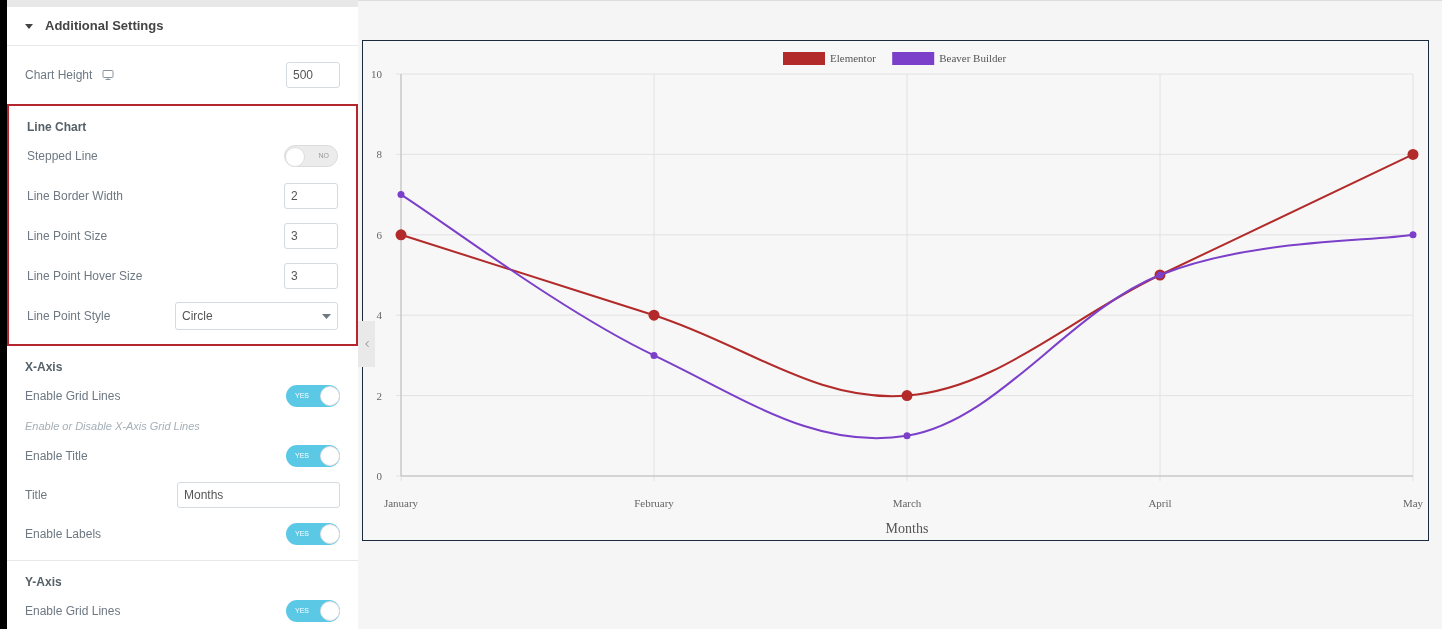 The image size is (1442, 629). Describe the element at coordinates (63, 534) in the screenshot. I see `setting-label: Enable Labels` at that location.